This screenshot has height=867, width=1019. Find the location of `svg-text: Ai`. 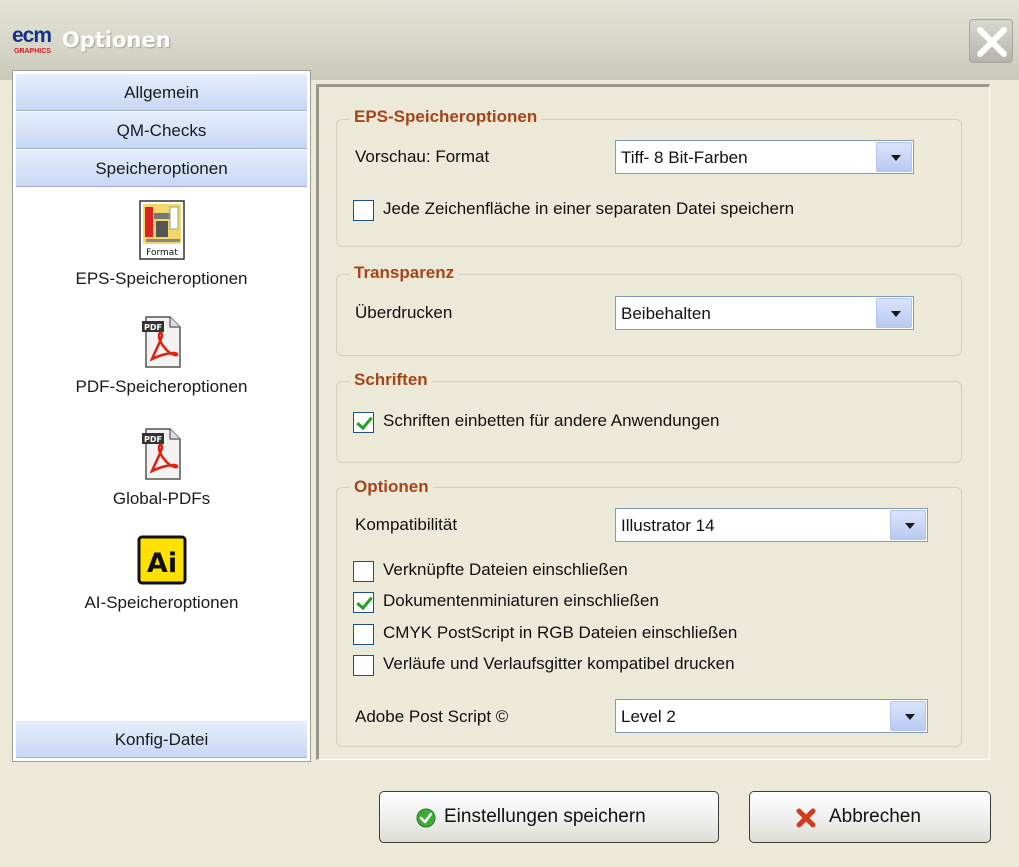

svg-text: Ai is located at coordinates (161, 563).